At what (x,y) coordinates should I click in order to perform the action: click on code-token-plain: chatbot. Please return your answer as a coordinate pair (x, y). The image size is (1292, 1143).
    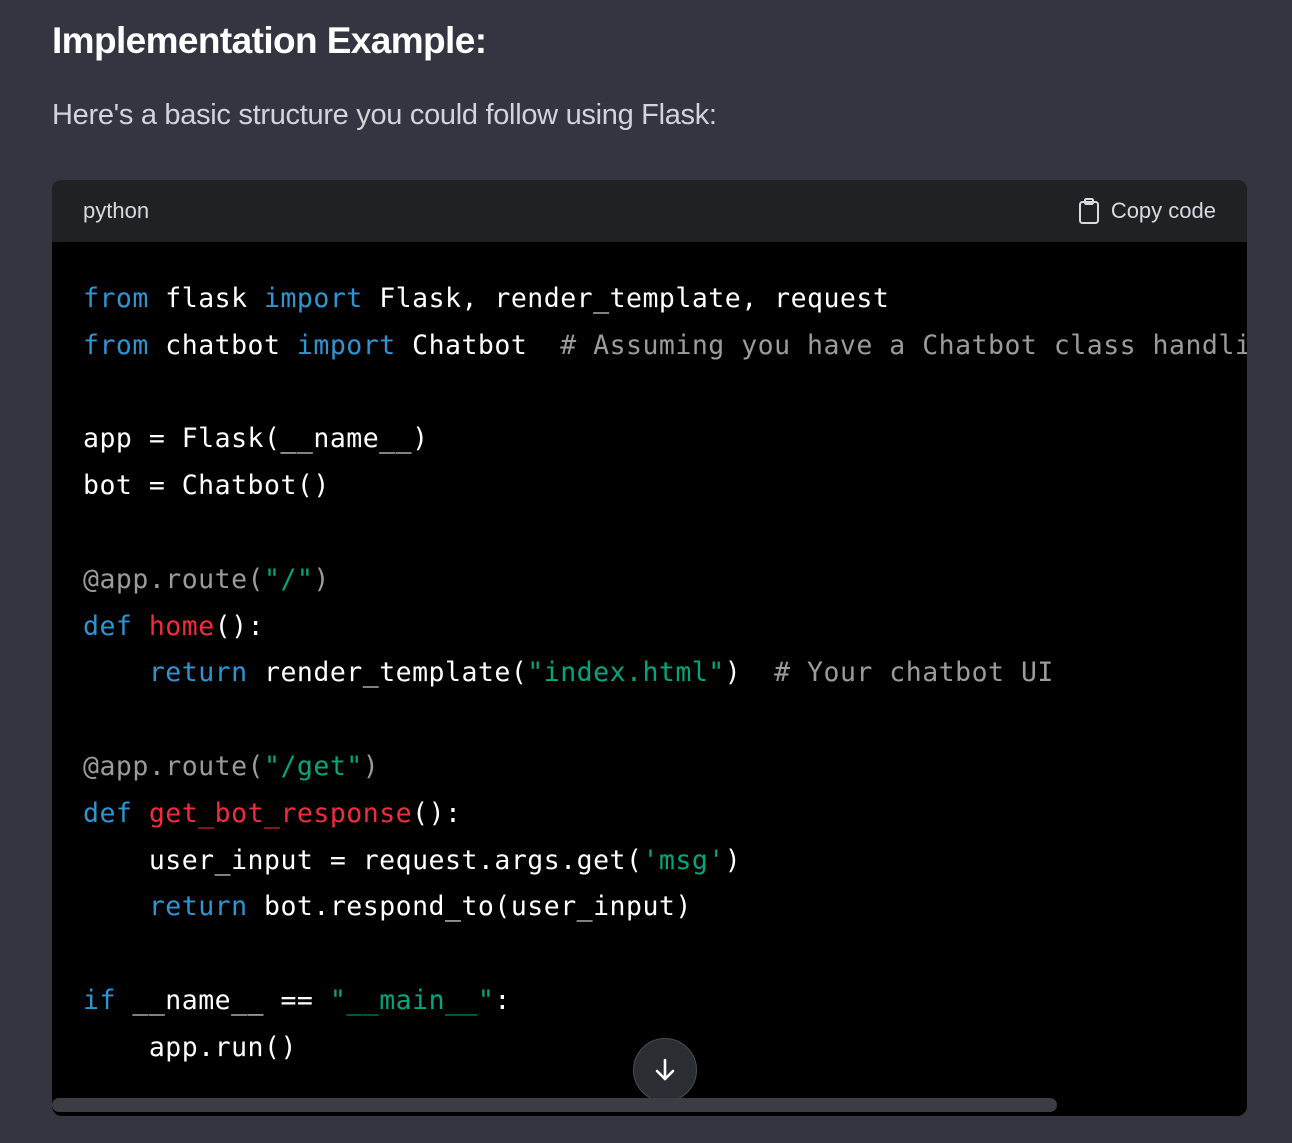
    Looking at the image, I should click on (222, 345).